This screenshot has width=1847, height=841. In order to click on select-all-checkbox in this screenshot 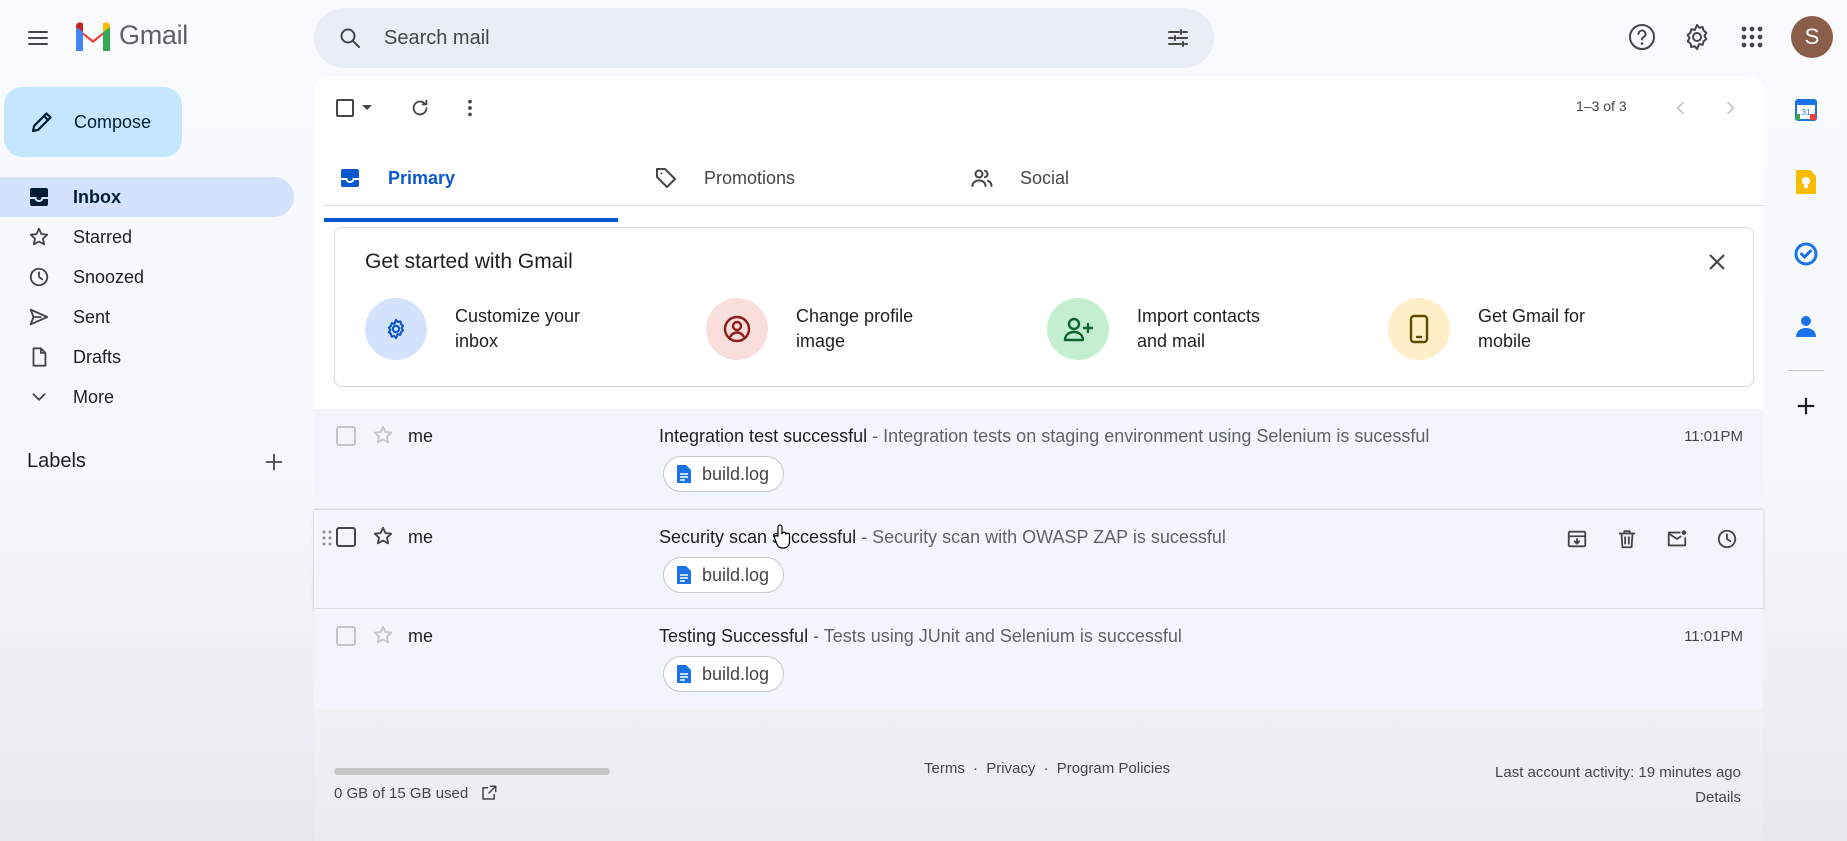, I will do `click(345, 108)`.